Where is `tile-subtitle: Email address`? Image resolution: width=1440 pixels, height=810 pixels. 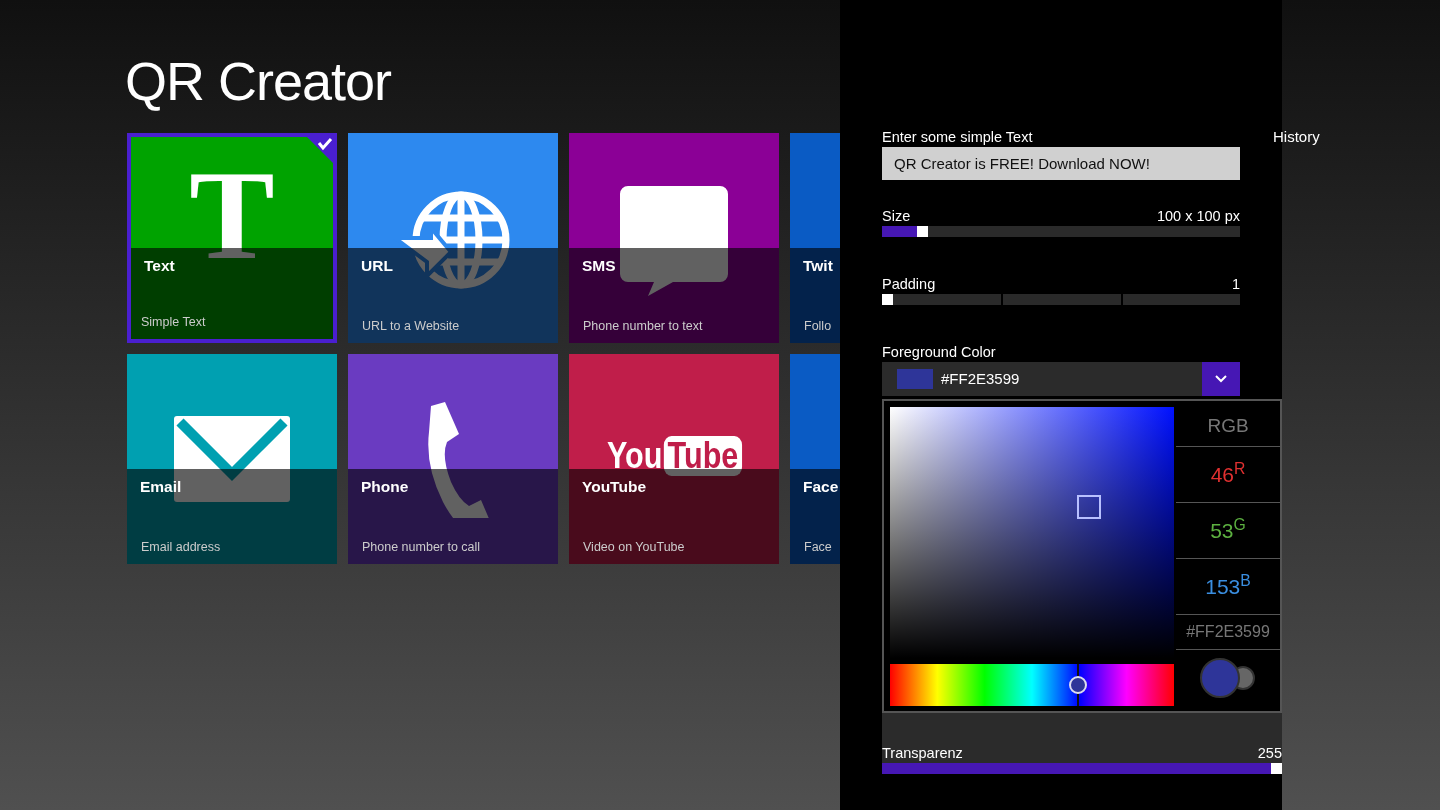
tile-subtitle: Email address is located at coordinates (181, 547).